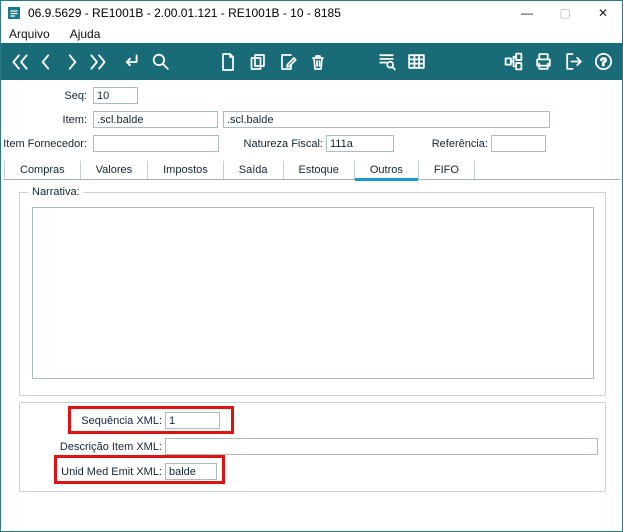 The width and height of the screenshot is (623, 532). Describe the element at coordinates (115, 170) in the screenshot. I see `tab-valores: Valores` at that location.